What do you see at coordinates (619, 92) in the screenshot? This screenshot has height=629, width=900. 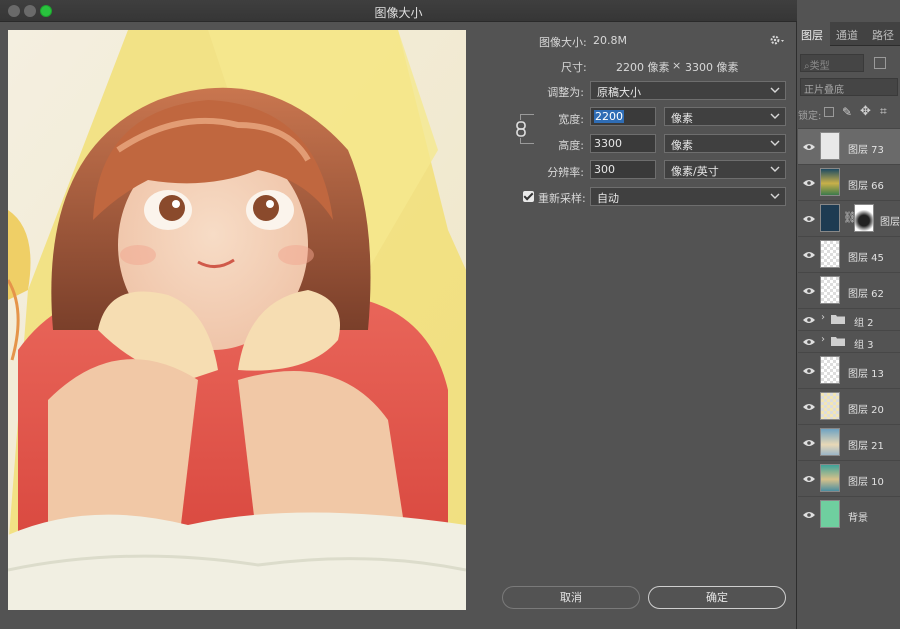 I see `fit-to-value: 原稿大小` at bounding box center [619, 92].